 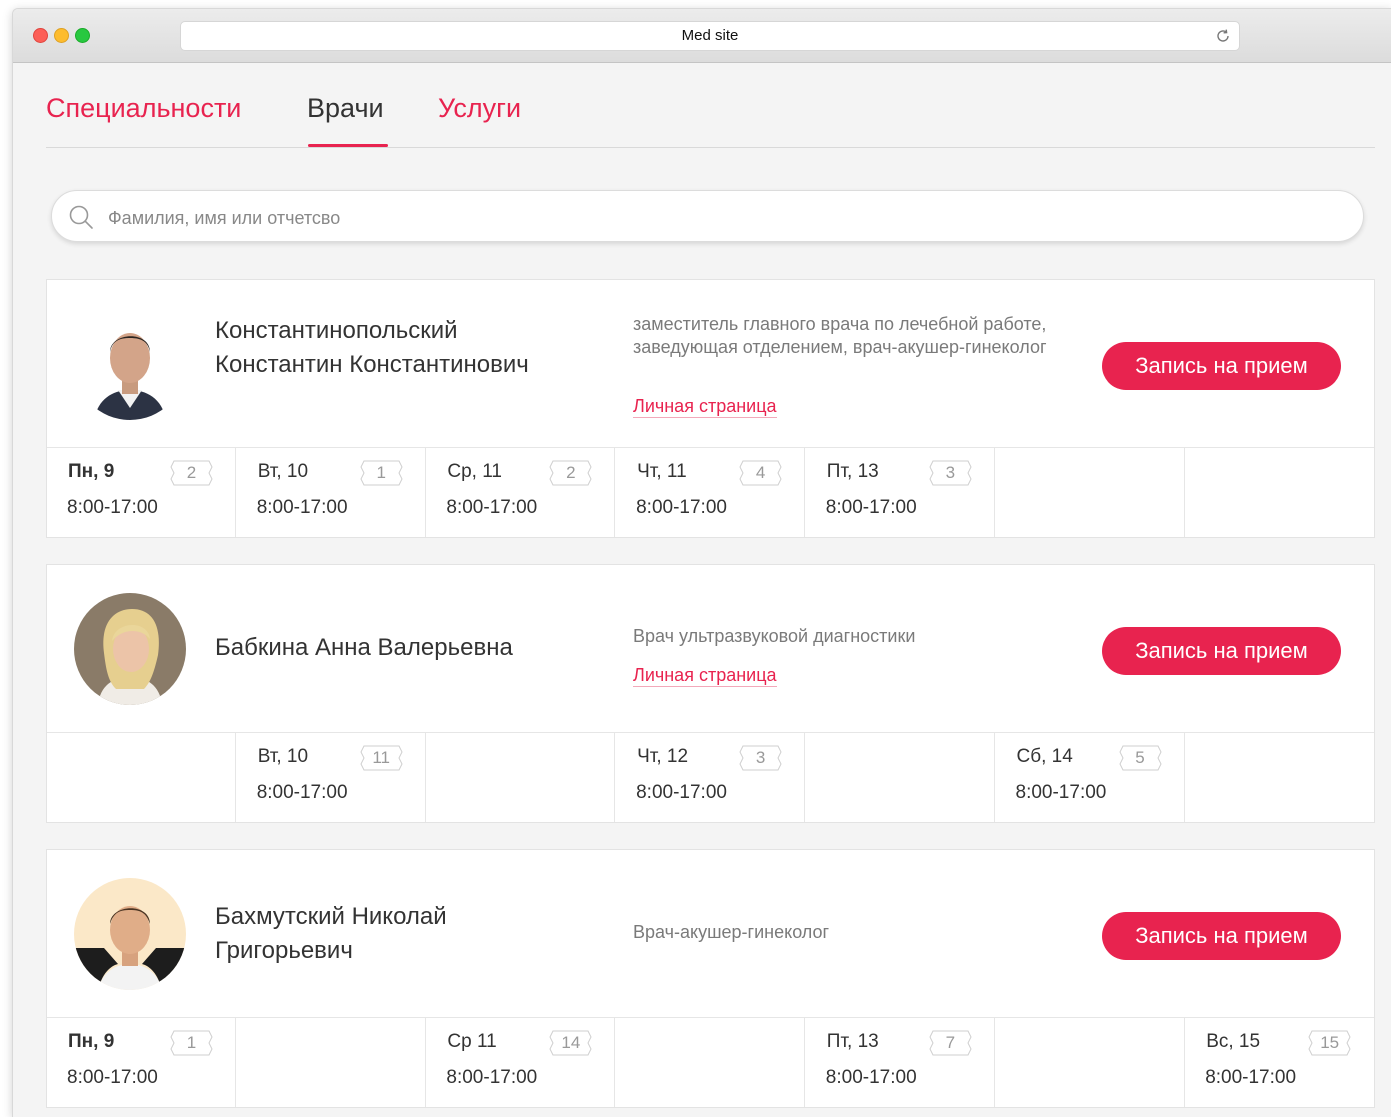 I want to click on free-slots-count: 4, so click(x=760, y=472).